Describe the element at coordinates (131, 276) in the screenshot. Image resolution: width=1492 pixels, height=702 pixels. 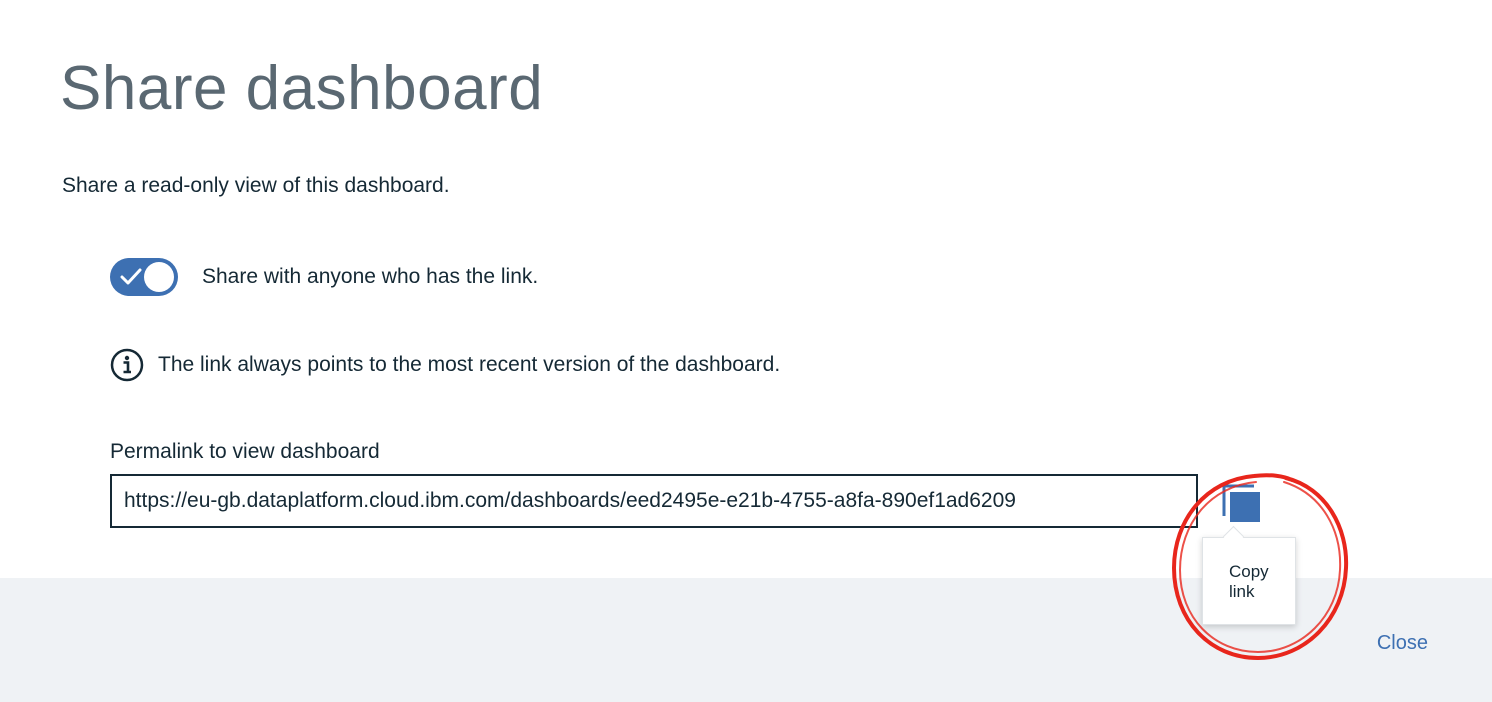
I see `checkmark-icon` at that location.